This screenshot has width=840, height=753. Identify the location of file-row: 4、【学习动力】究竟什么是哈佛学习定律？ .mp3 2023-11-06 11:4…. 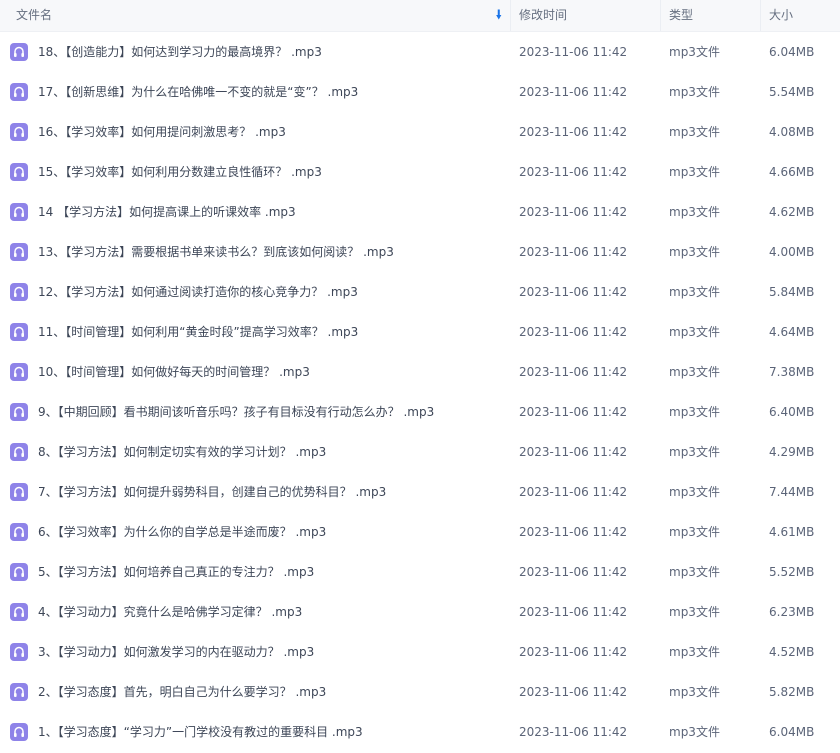
(420, 612).